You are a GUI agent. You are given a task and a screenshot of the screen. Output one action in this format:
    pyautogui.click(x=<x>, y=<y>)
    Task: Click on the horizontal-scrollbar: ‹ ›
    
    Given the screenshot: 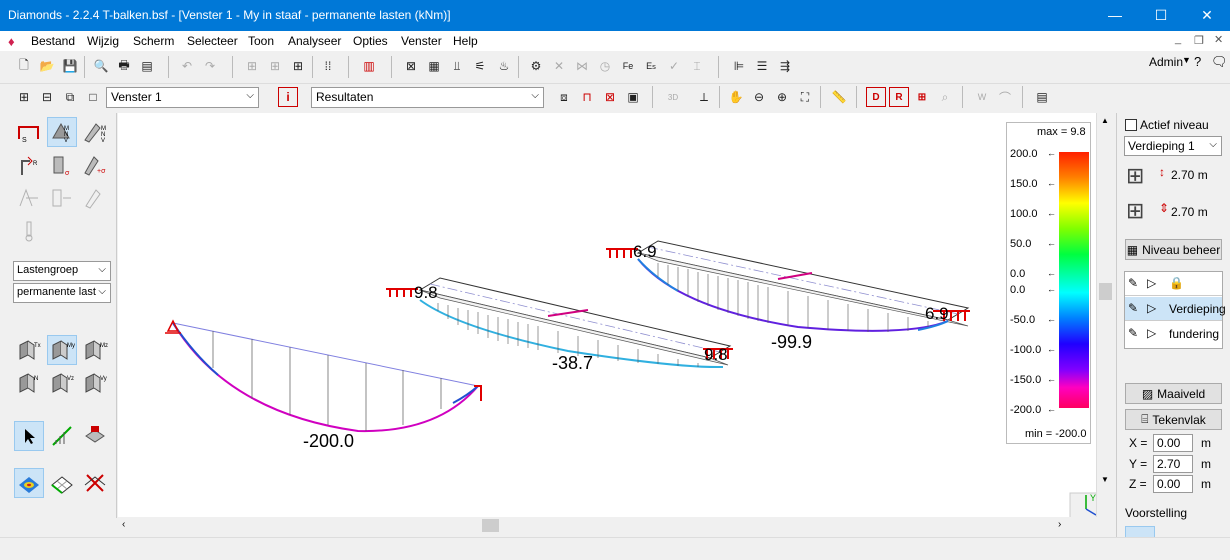 What is the action you would take?
    pyautogui.click(x=598, y=525)
    